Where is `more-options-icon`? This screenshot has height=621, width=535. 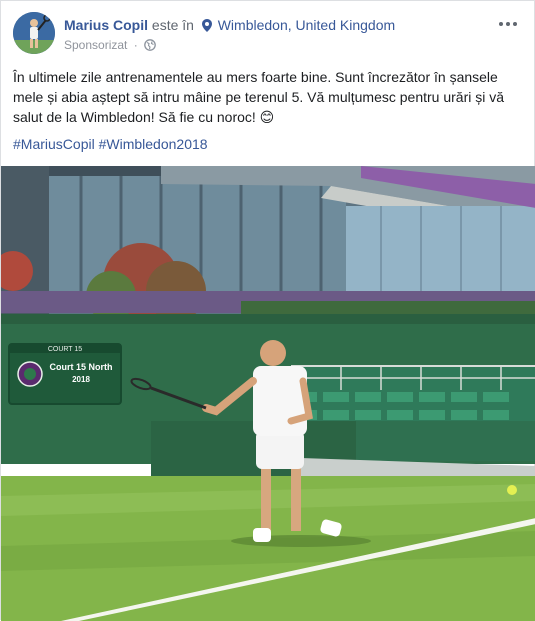 more-options-icon is located at coordinates (508, 24).